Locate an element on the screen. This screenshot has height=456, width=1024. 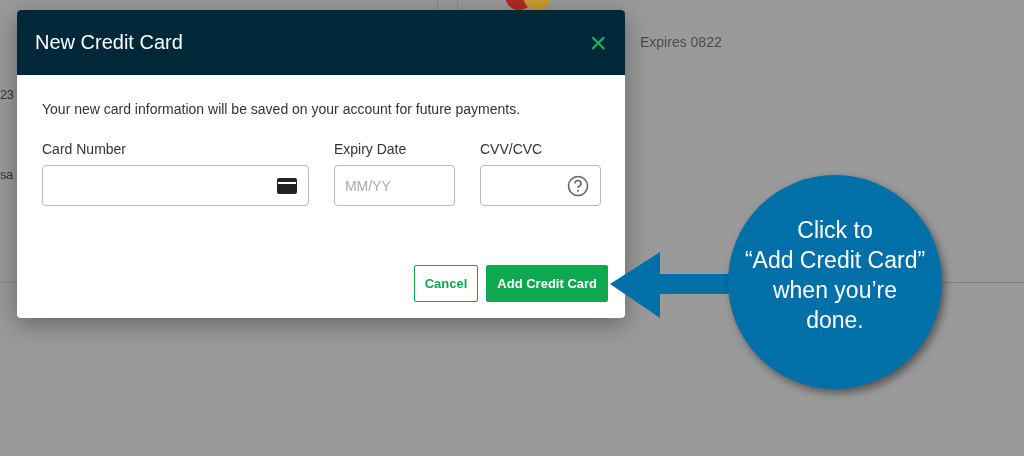
page-text: sa is located at coordinates (6, 175).